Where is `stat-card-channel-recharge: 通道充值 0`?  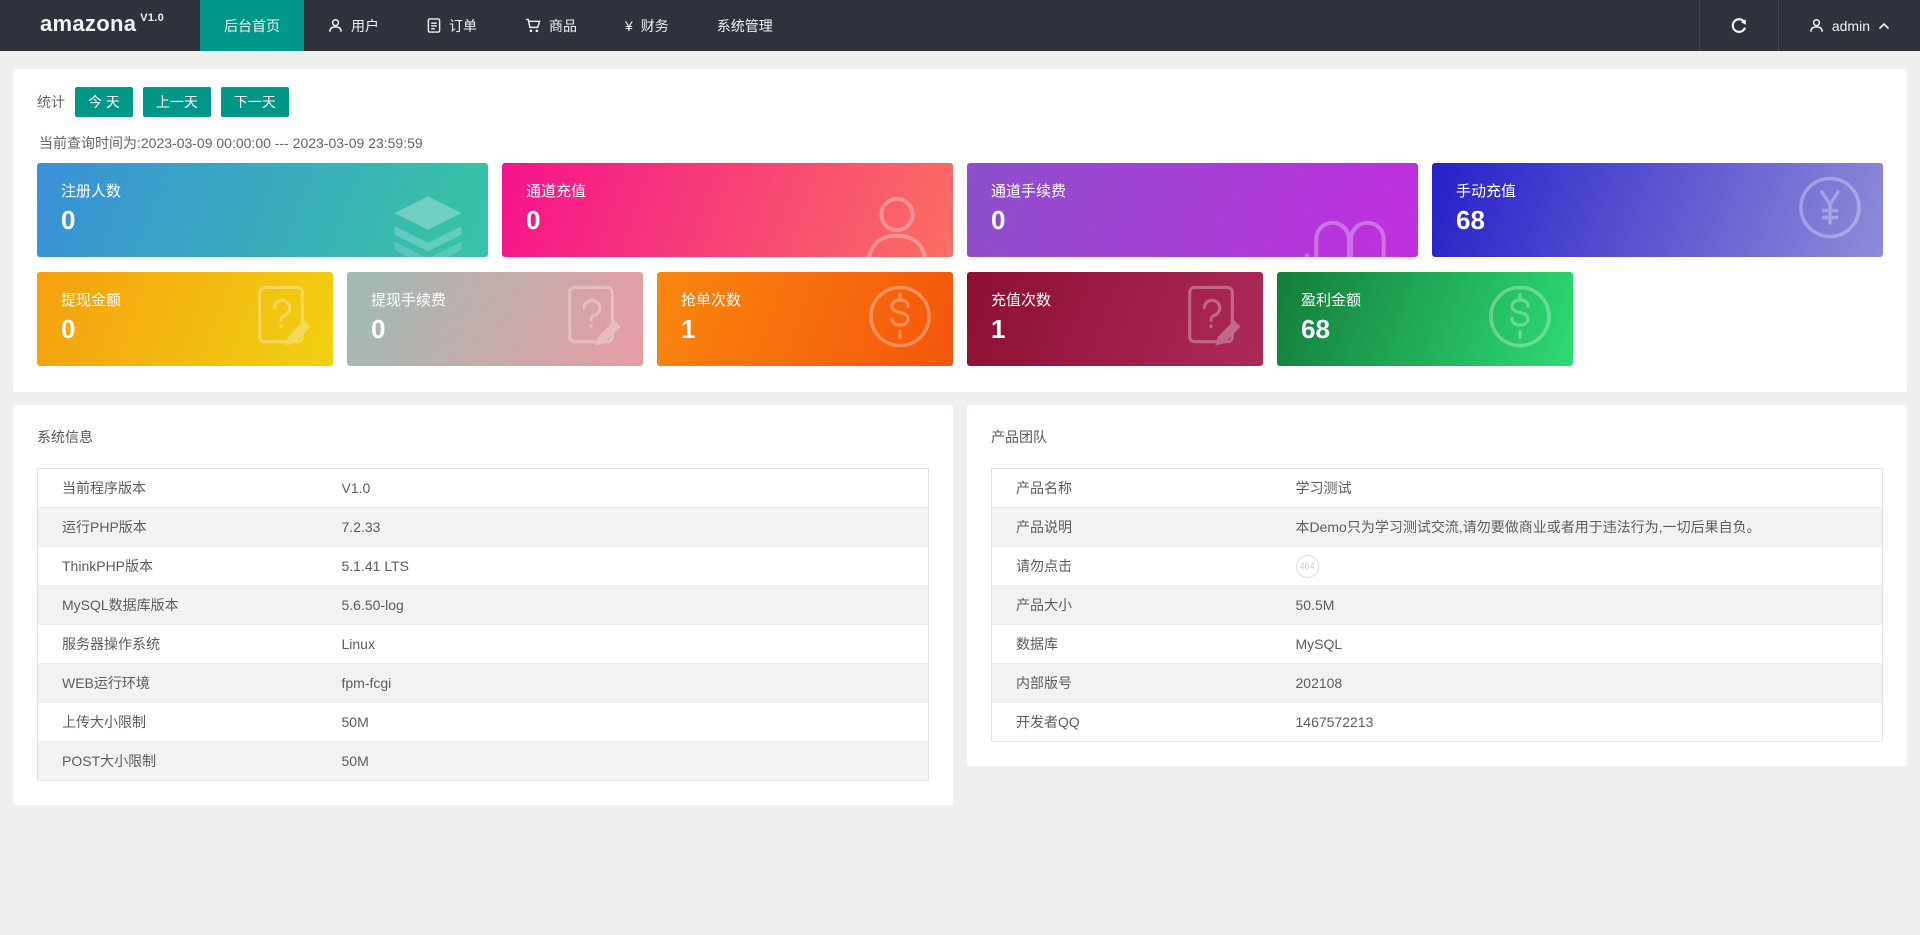
stat-card-channel-recharge: 通道充值 0 is located at coordinates (727, 210).